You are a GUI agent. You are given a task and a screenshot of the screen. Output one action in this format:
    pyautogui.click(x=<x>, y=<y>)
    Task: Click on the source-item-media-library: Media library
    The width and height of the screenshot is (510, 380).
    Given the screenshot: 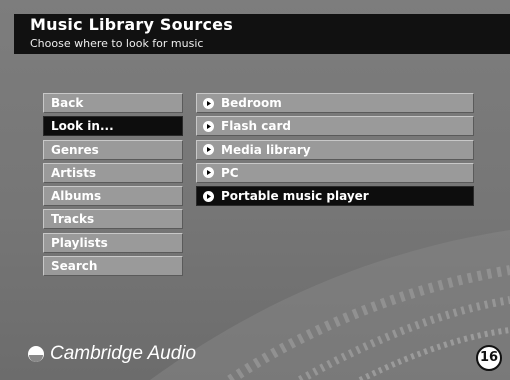 What is the action you would take?
    pyautogui.click(x=335, y=149)
    